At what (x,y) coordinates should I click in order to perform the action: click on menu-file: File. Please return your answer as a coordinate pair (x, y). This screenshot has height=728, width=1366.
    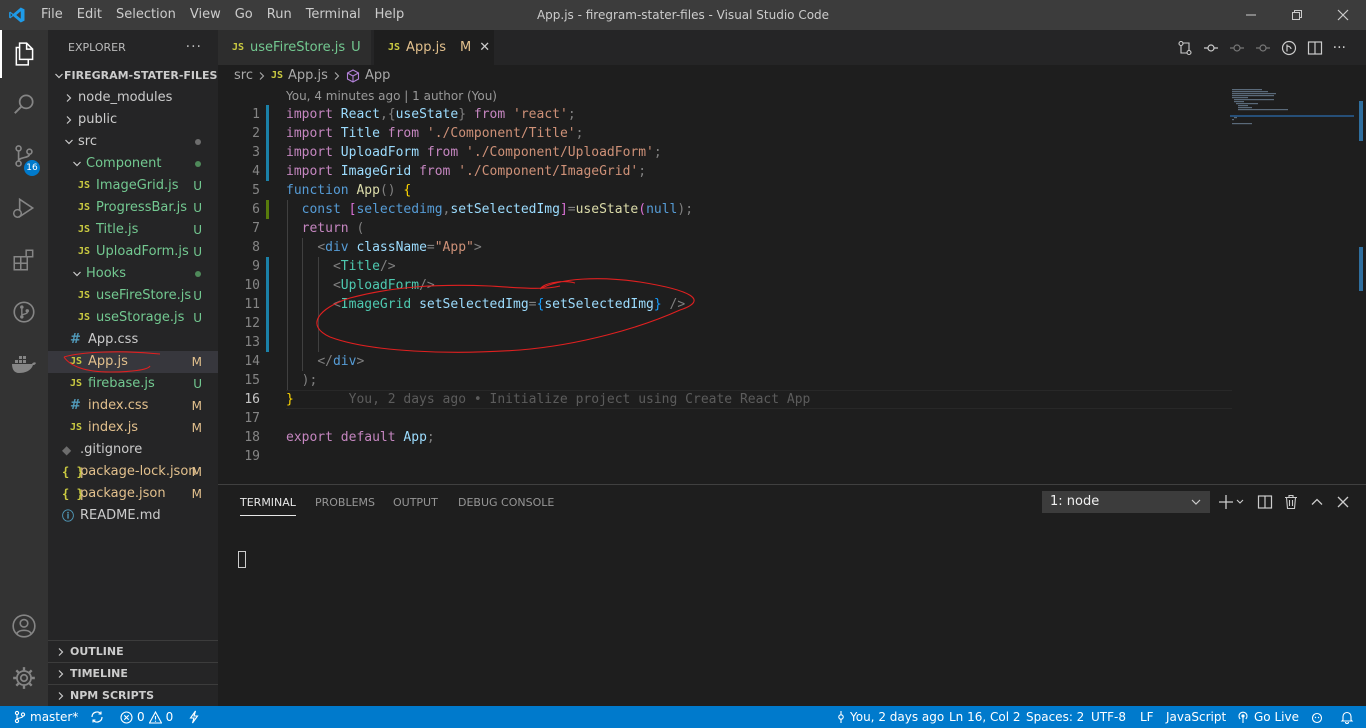
    Looking at the image, I should click on (52, 15).